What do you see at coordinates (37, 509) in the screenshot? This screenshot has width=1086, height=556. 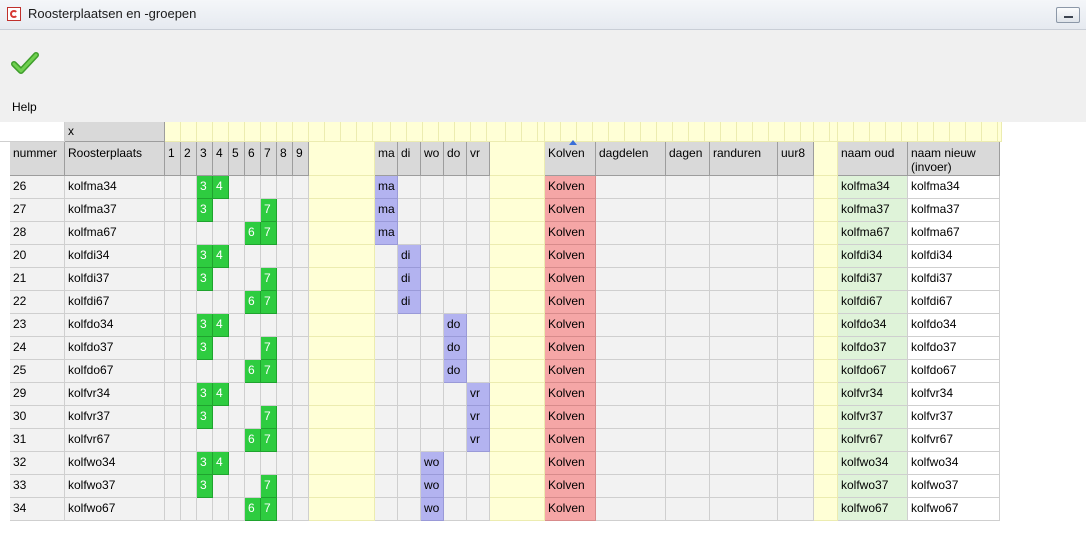 I see `row-nummer: 34` at bounding box center [37, 509].